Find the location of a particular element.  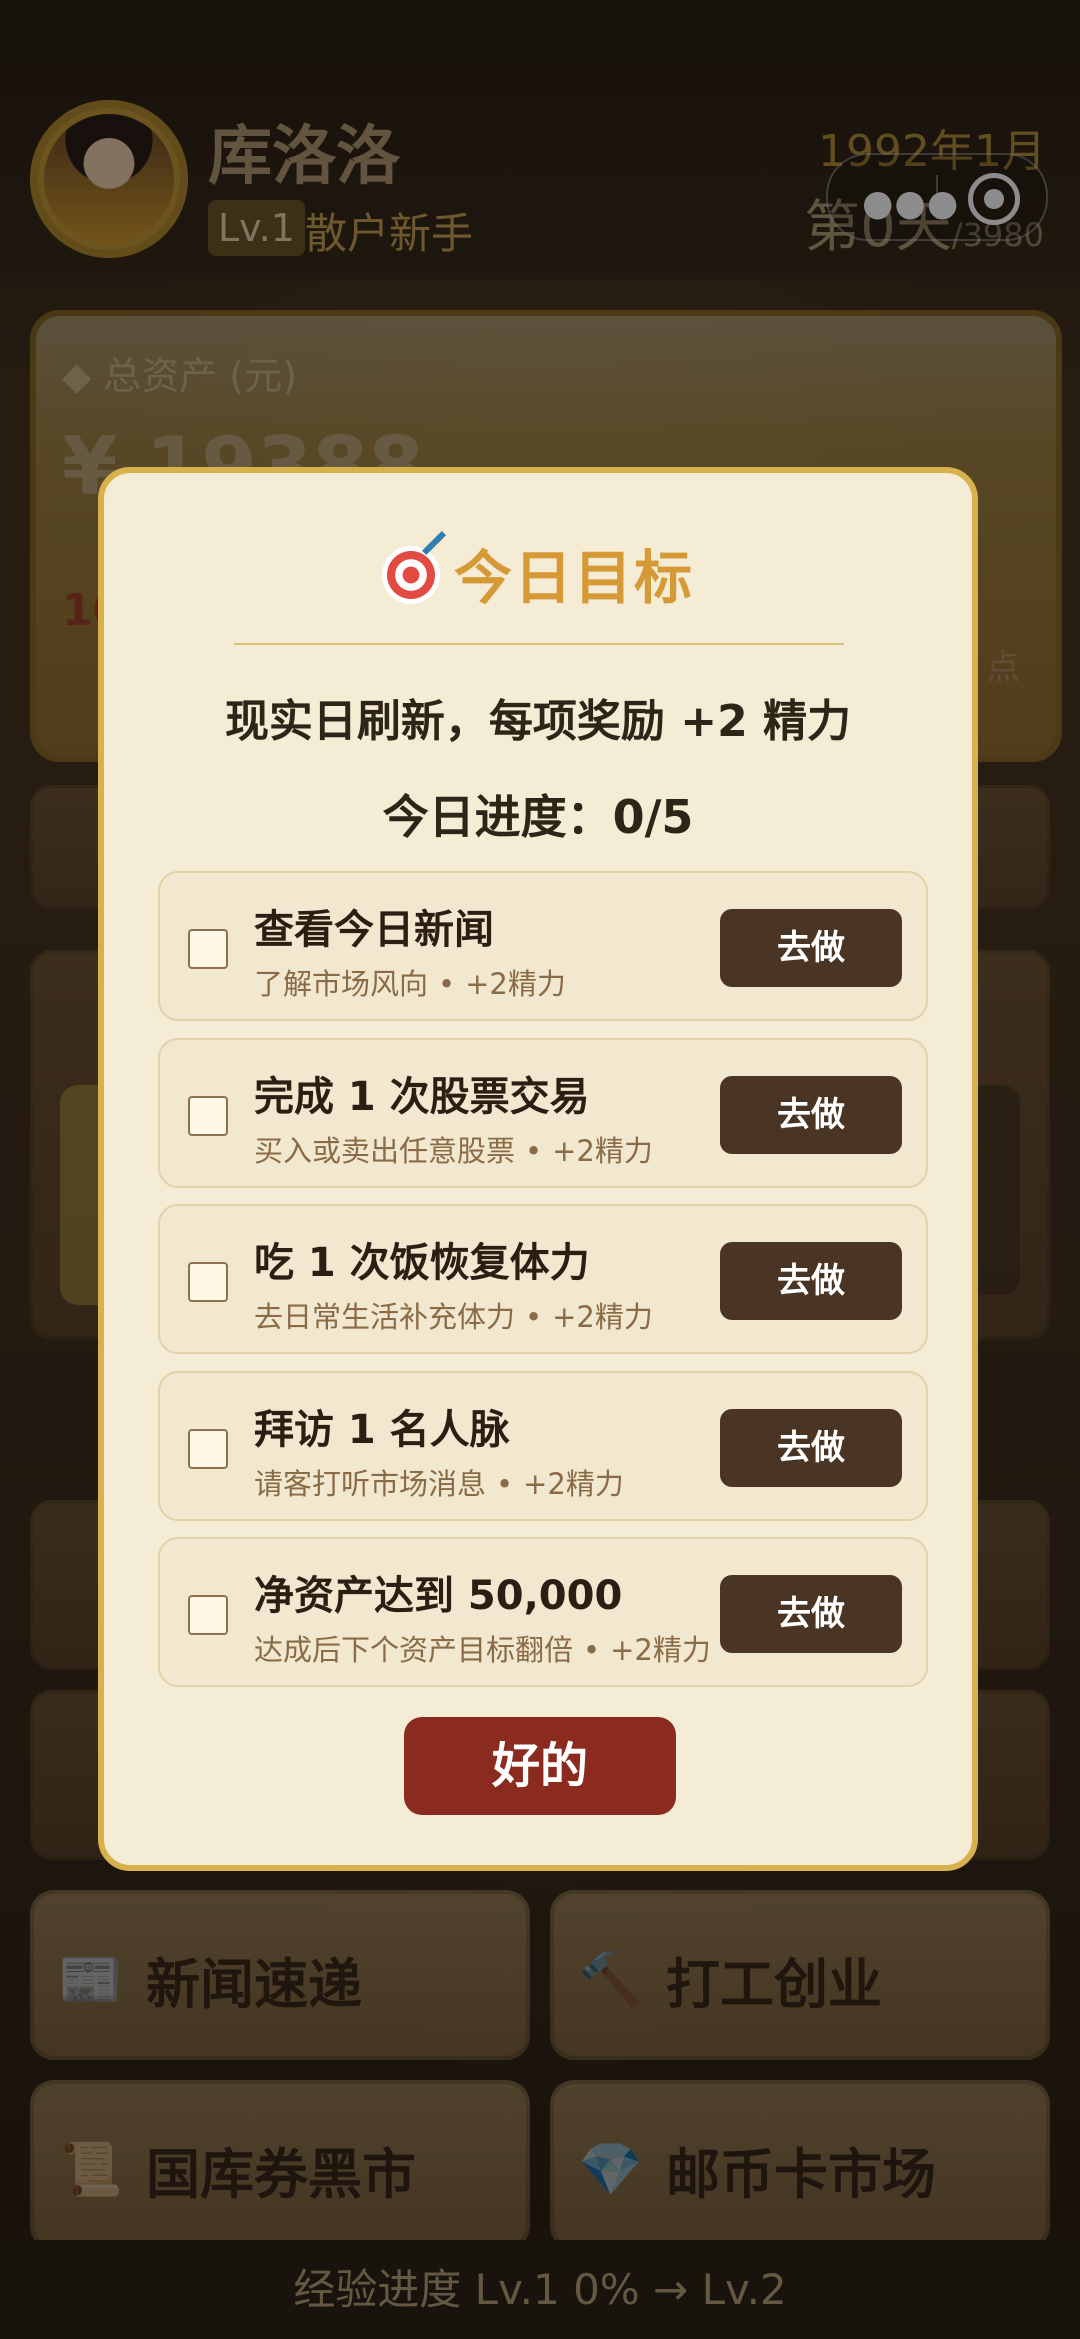

task-item: 吃 1 次饭恢复体力 去日常生活补充体力 • +2精力 去做 is located at coordinates (543, 1279).